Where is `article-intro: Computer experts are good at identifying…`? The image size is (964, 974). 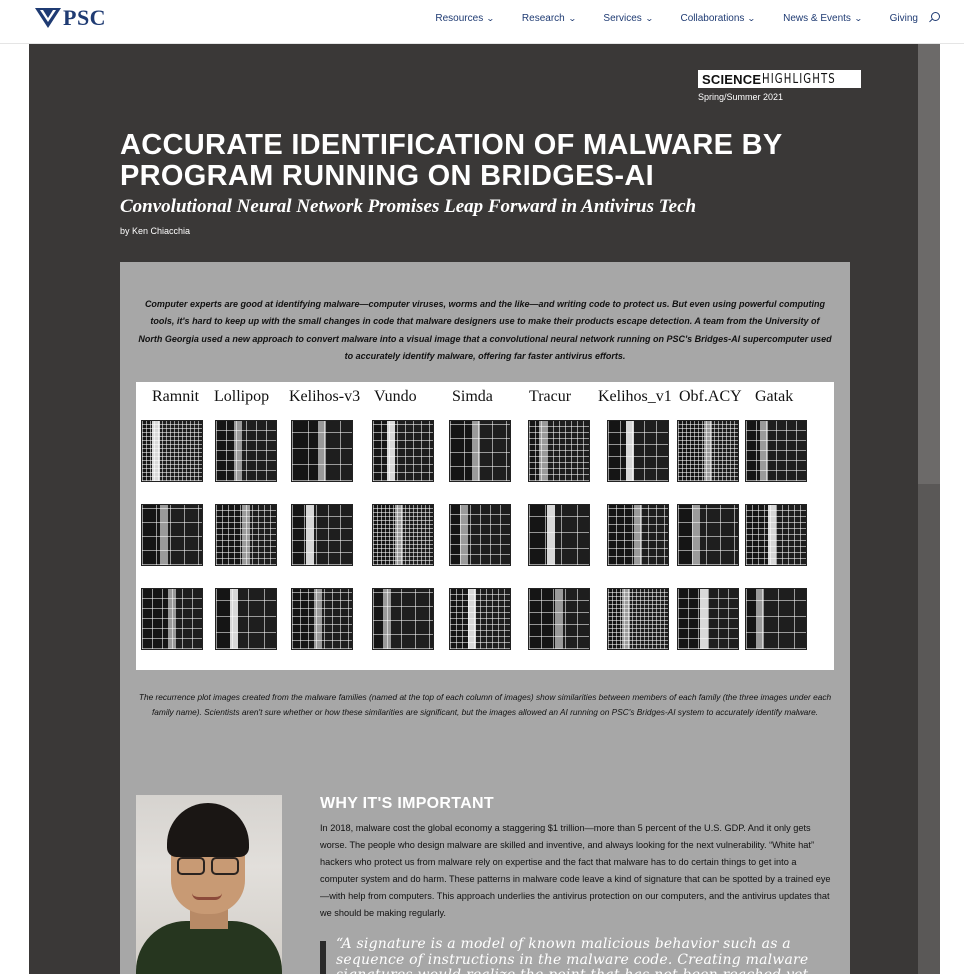
article-intro: Computer experts are good at identifying… is located at coordinates (485, 330).